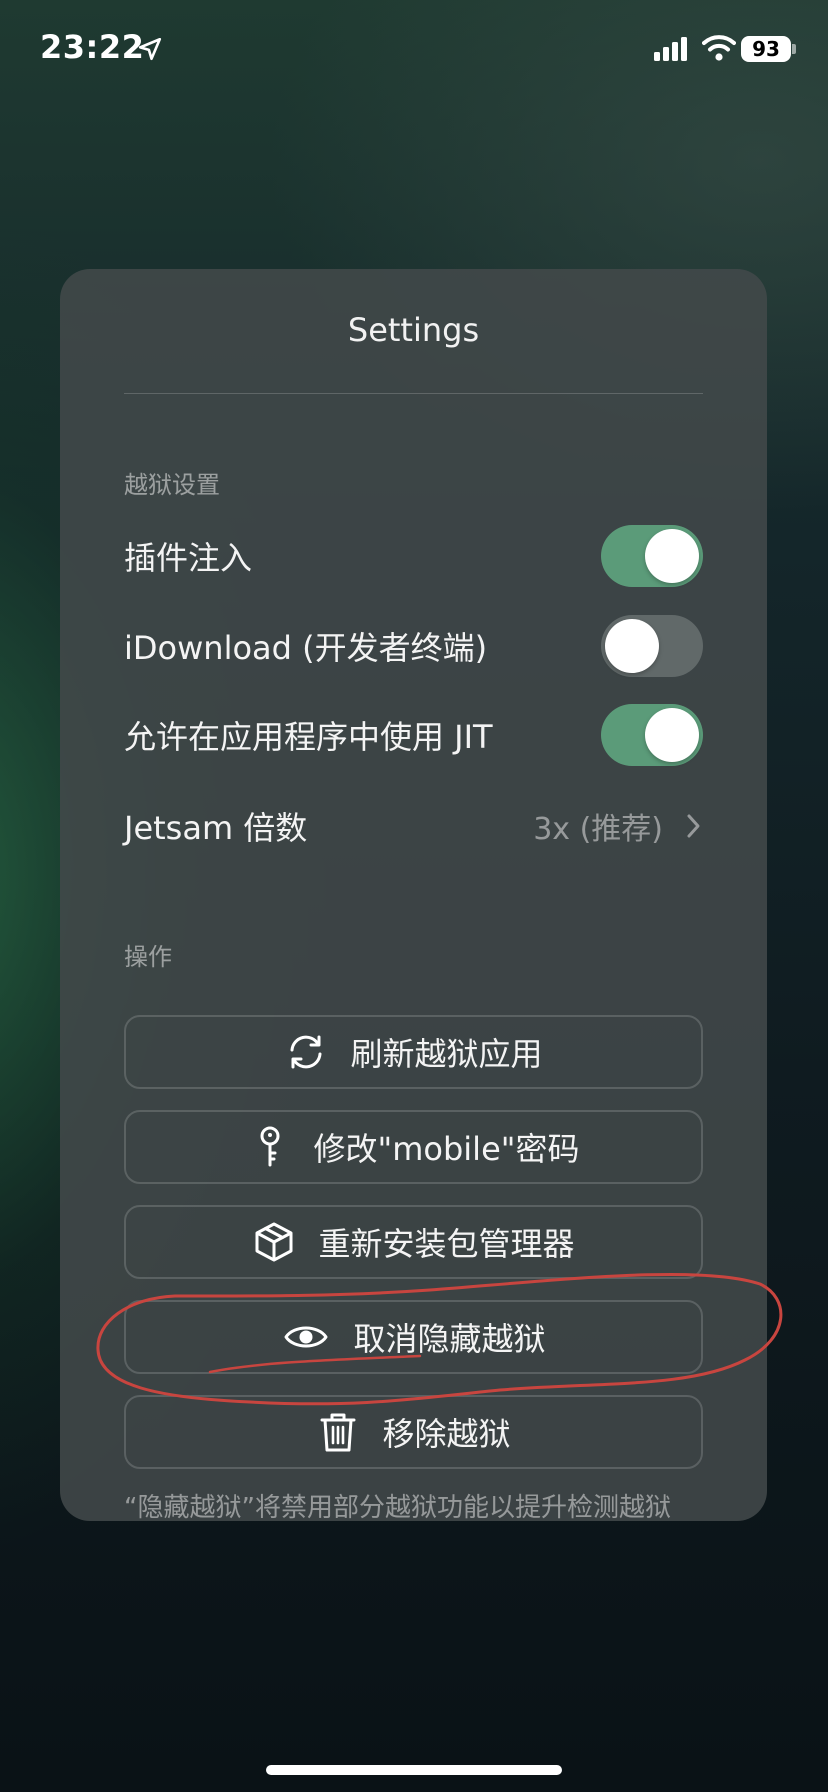 The width and height of the screenshot is (828, 1792). I want to click on button-label: 刷新越狱应用, so click(446, 1054).